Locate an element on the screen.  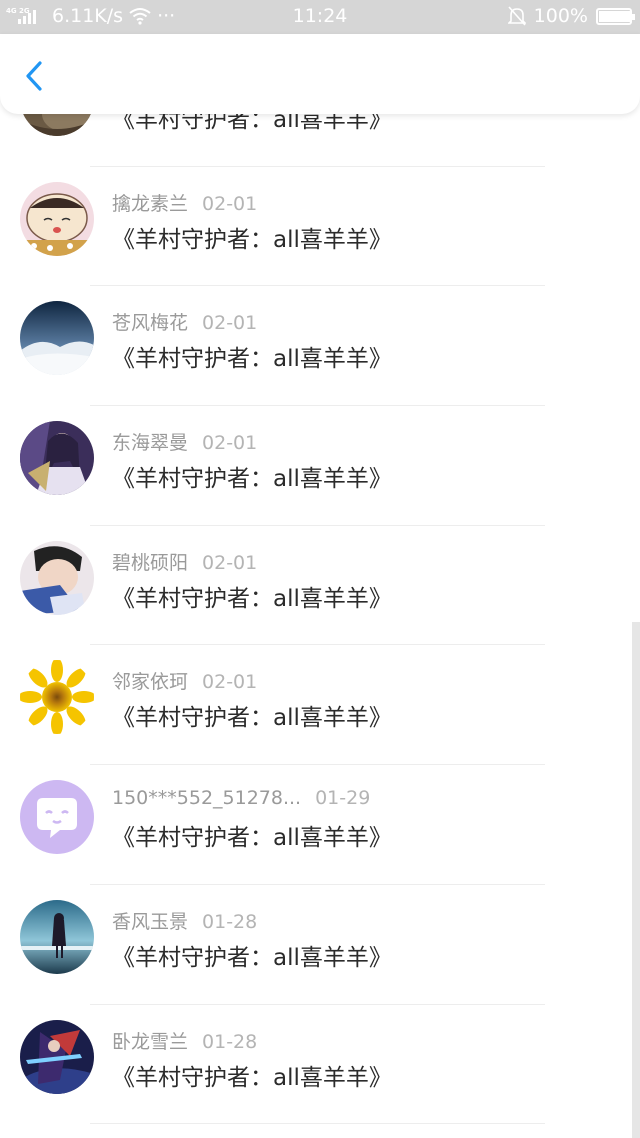
bell-muted-icon is located at coordinates (516, 16).